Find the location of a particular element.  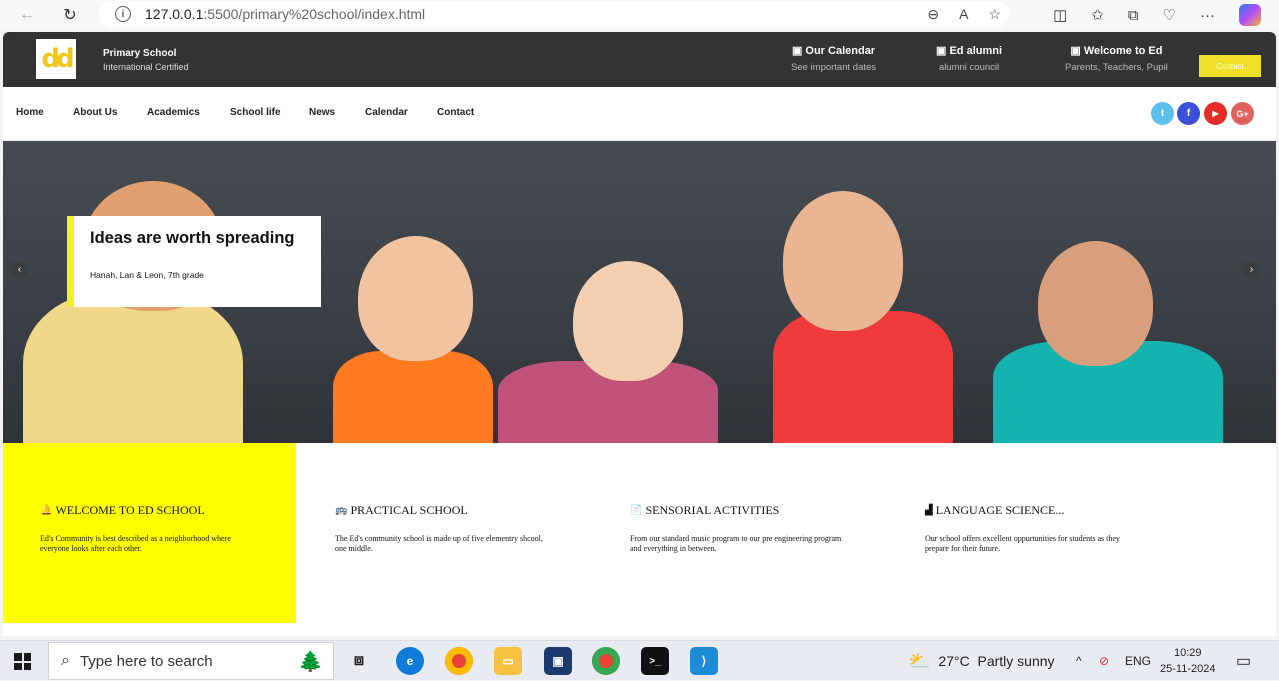

calendar-icon: ▣ is located at coordinates (797, 51).